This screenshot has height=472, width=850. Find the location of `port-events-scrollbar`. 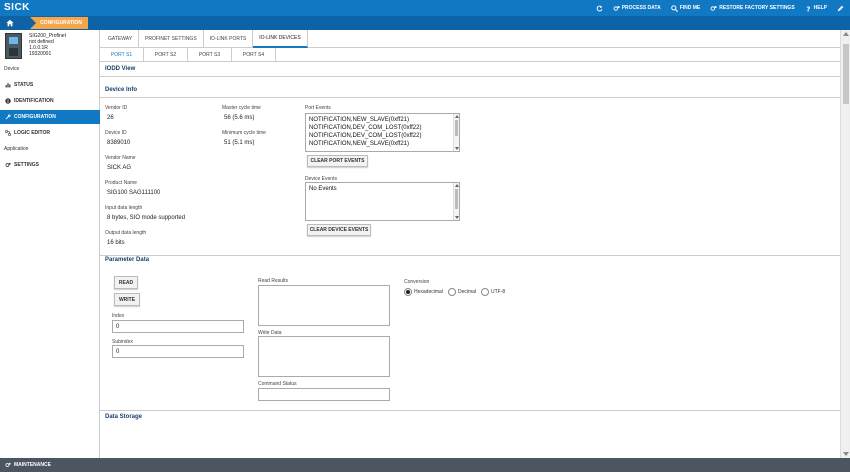

port-events-scrollbar is located at coordinates (456, 132).